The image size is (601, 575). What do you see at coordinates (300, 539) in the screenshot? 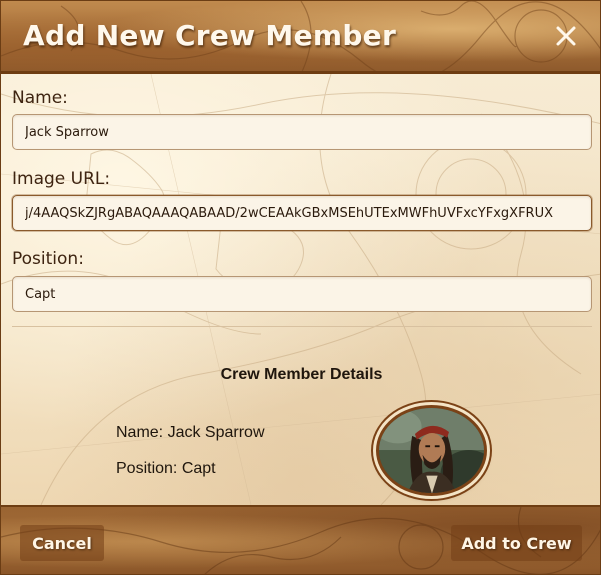
I see `modal-footer: Cancel Add to Crew` at bounding box center [300, 539].